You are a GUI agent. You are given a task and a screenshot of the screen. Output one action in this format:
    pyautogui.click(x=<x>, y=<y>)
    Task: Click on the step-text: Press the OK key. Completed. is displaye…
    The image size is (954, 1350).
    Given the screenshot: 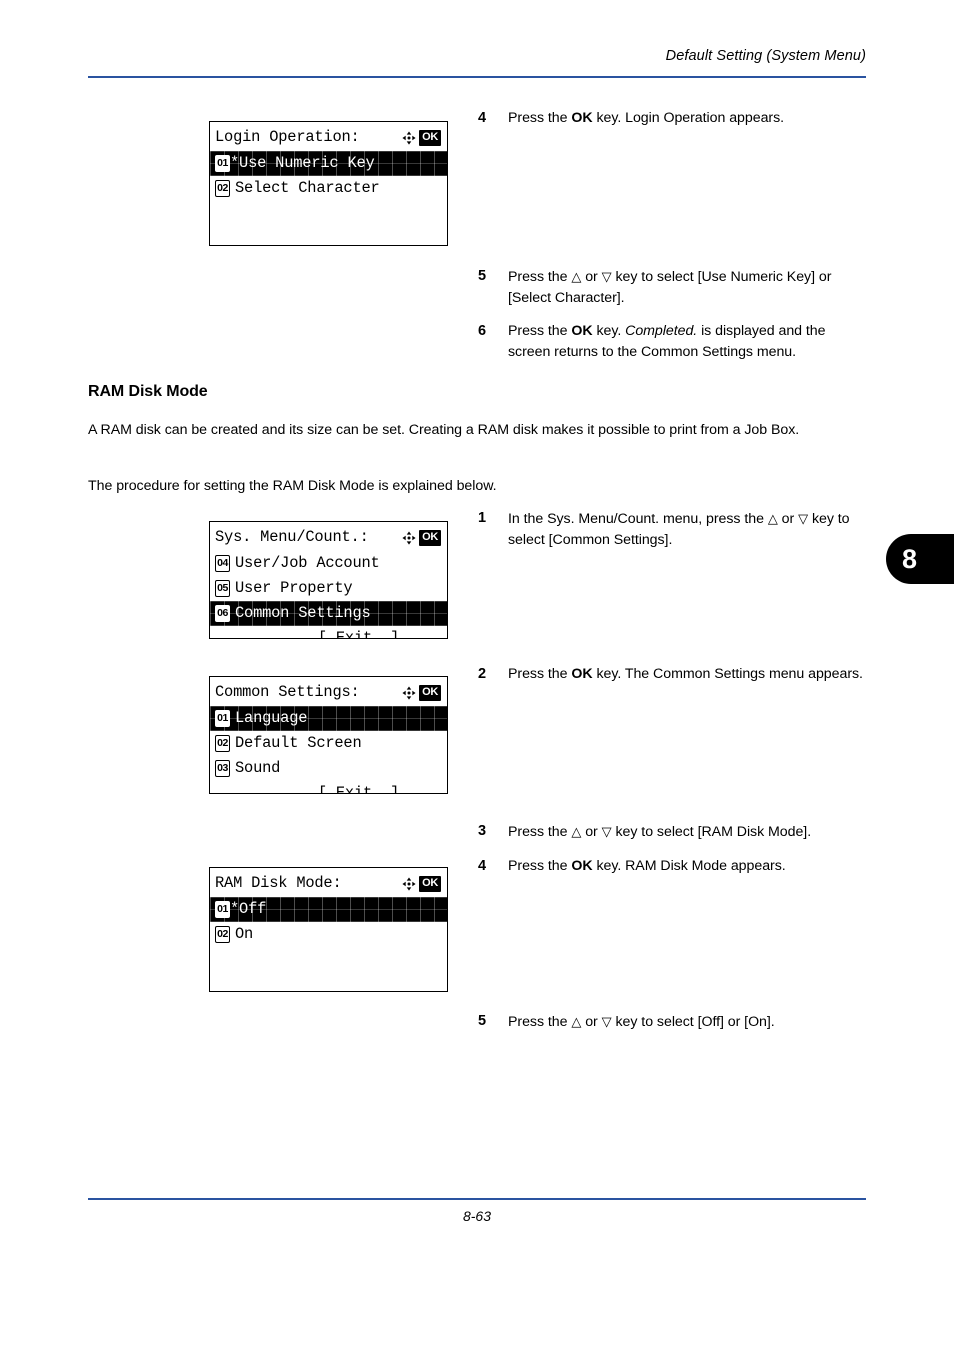 What is the action you would take?
    pyautogui.click(x=688, y=342)
    